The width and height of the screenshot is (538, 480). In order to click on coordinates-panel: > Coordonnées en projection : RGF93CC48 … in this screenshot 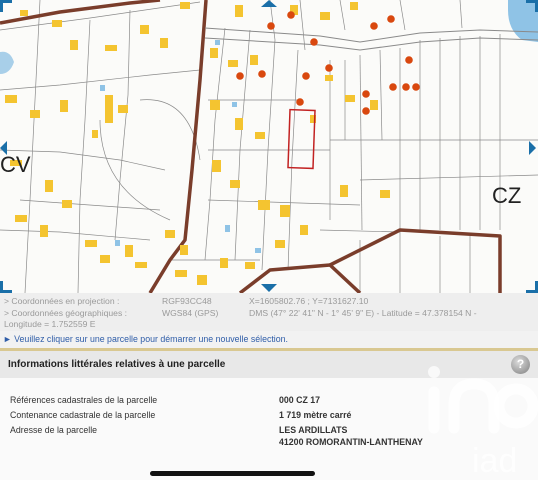, I will do `click(269, 312)`.